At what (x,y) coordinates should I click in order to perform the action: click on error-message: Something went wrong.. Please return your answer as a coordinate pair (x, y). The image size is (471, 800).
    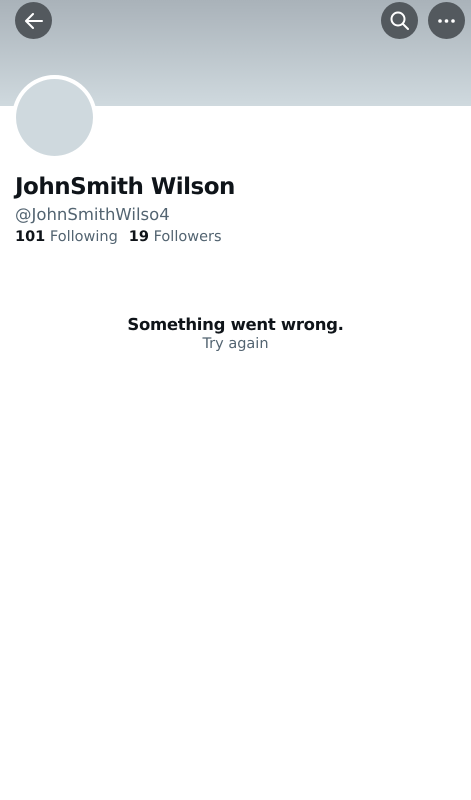
    Looking at the image, I should click on (235, 324).